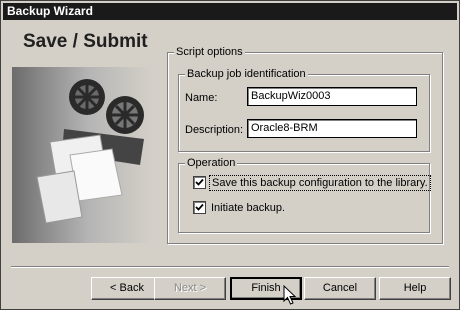  Describe the element at coordinates (90, 151) in the screenshot. I see `gears-documents-illustration-icon` at that location.